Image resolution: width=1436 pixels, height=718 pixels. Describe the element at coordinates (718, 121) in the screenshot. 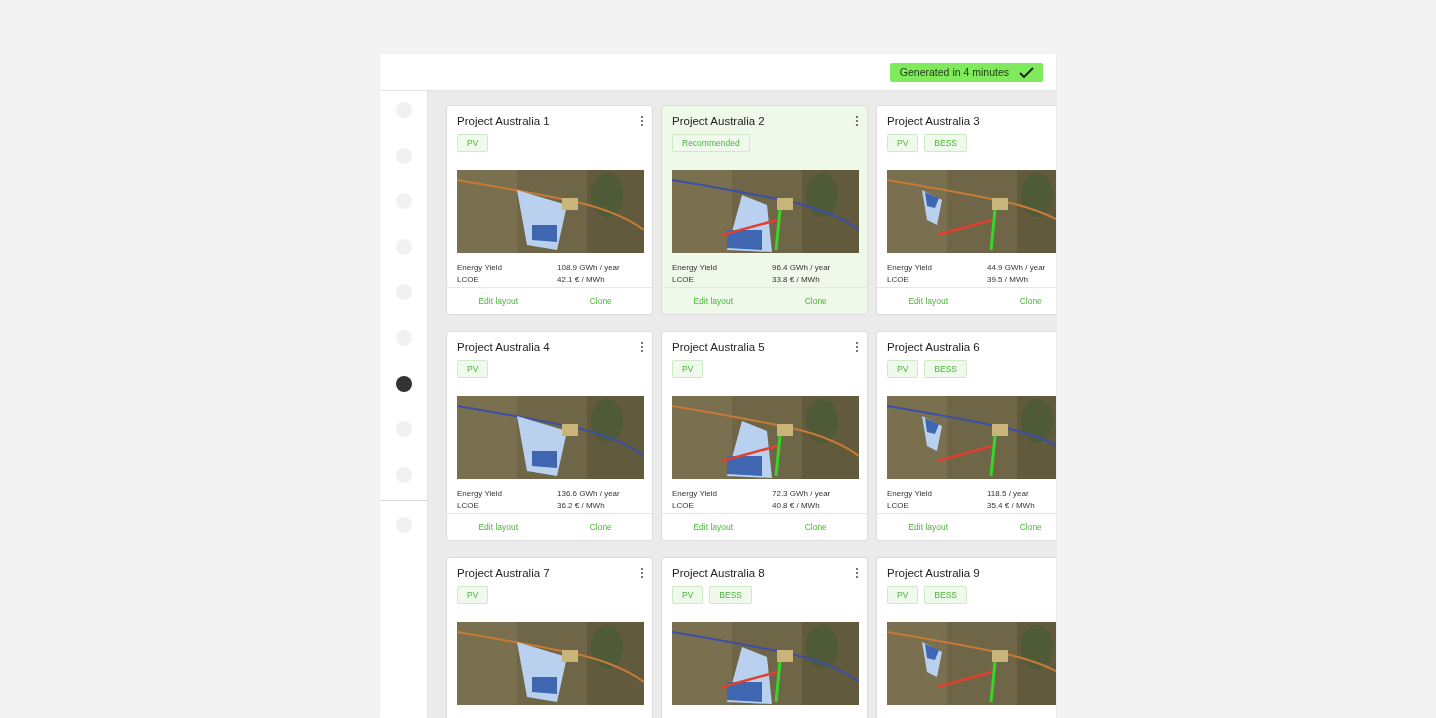

I see `project-title: Project Australia 2` at that location.